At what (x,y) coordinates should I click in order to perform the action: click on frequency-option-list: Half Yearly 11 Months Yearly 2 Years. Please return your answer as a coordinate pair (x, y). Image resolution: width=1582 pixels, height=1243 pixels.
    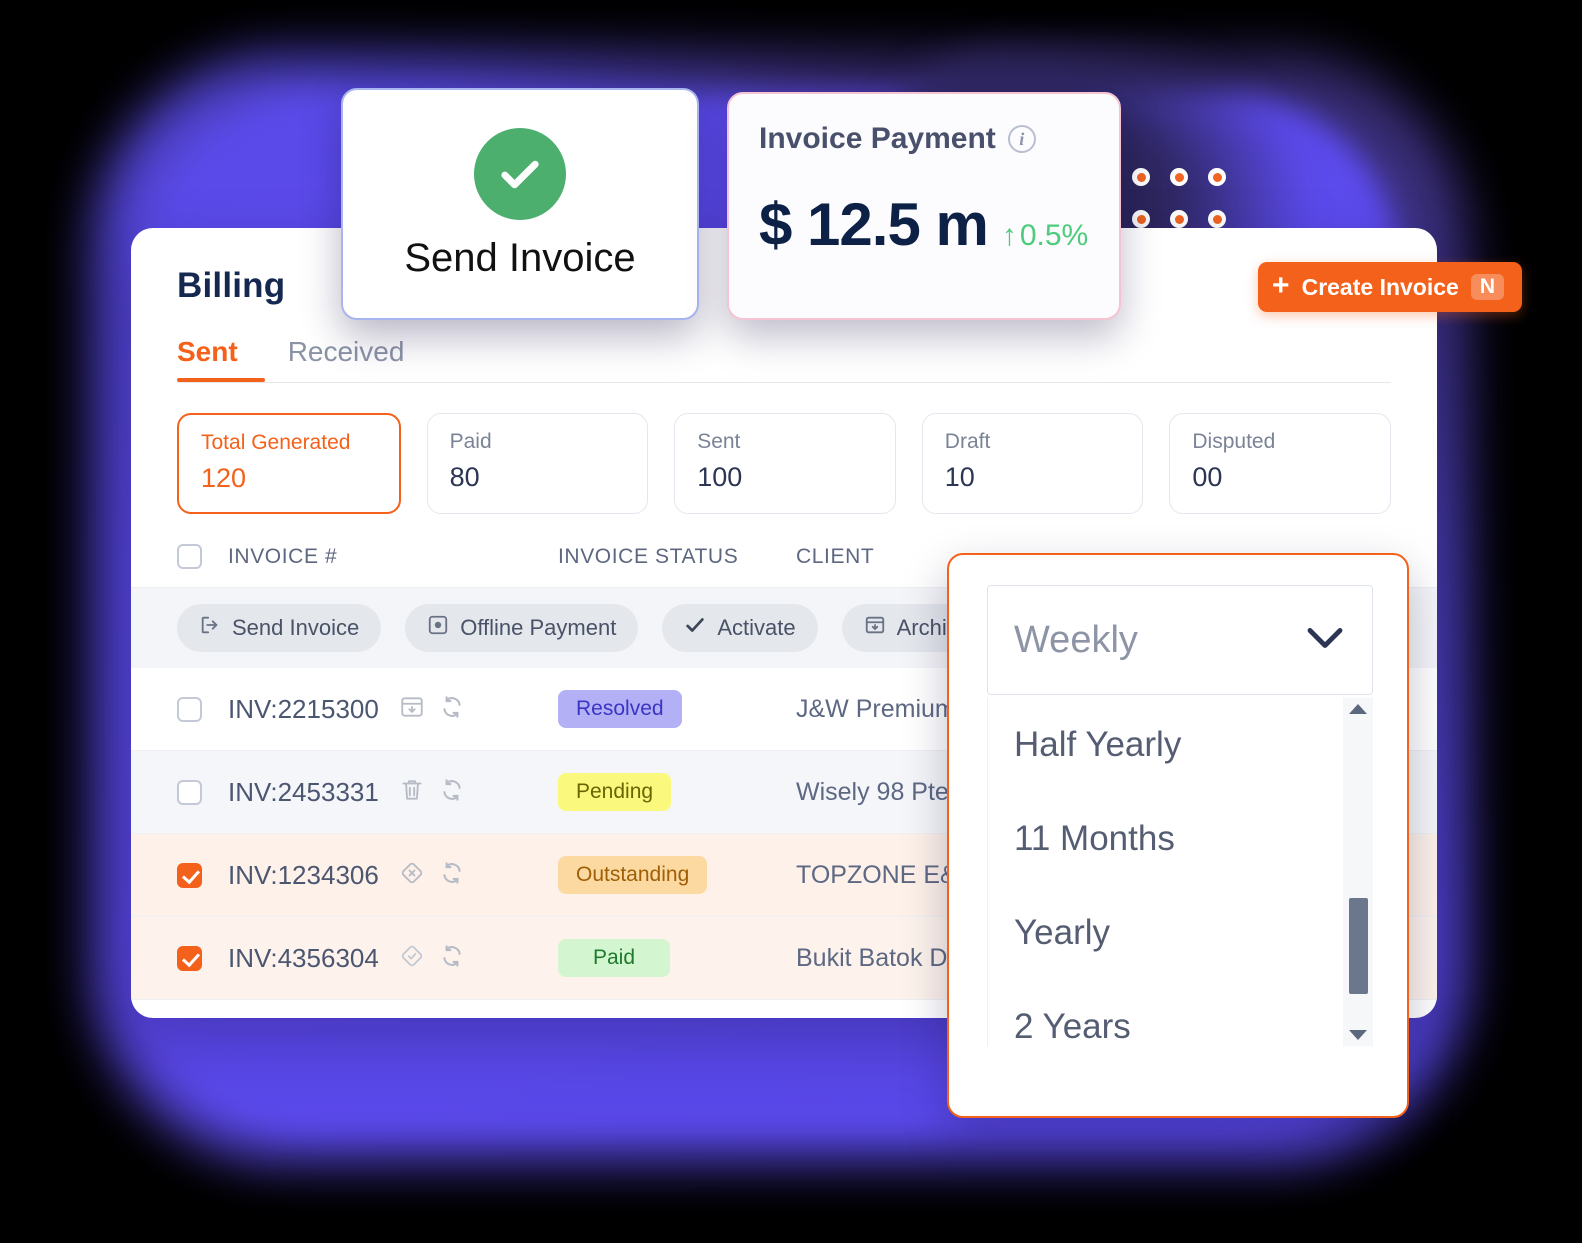
    Looking at the image, I should click on (1165, 872).